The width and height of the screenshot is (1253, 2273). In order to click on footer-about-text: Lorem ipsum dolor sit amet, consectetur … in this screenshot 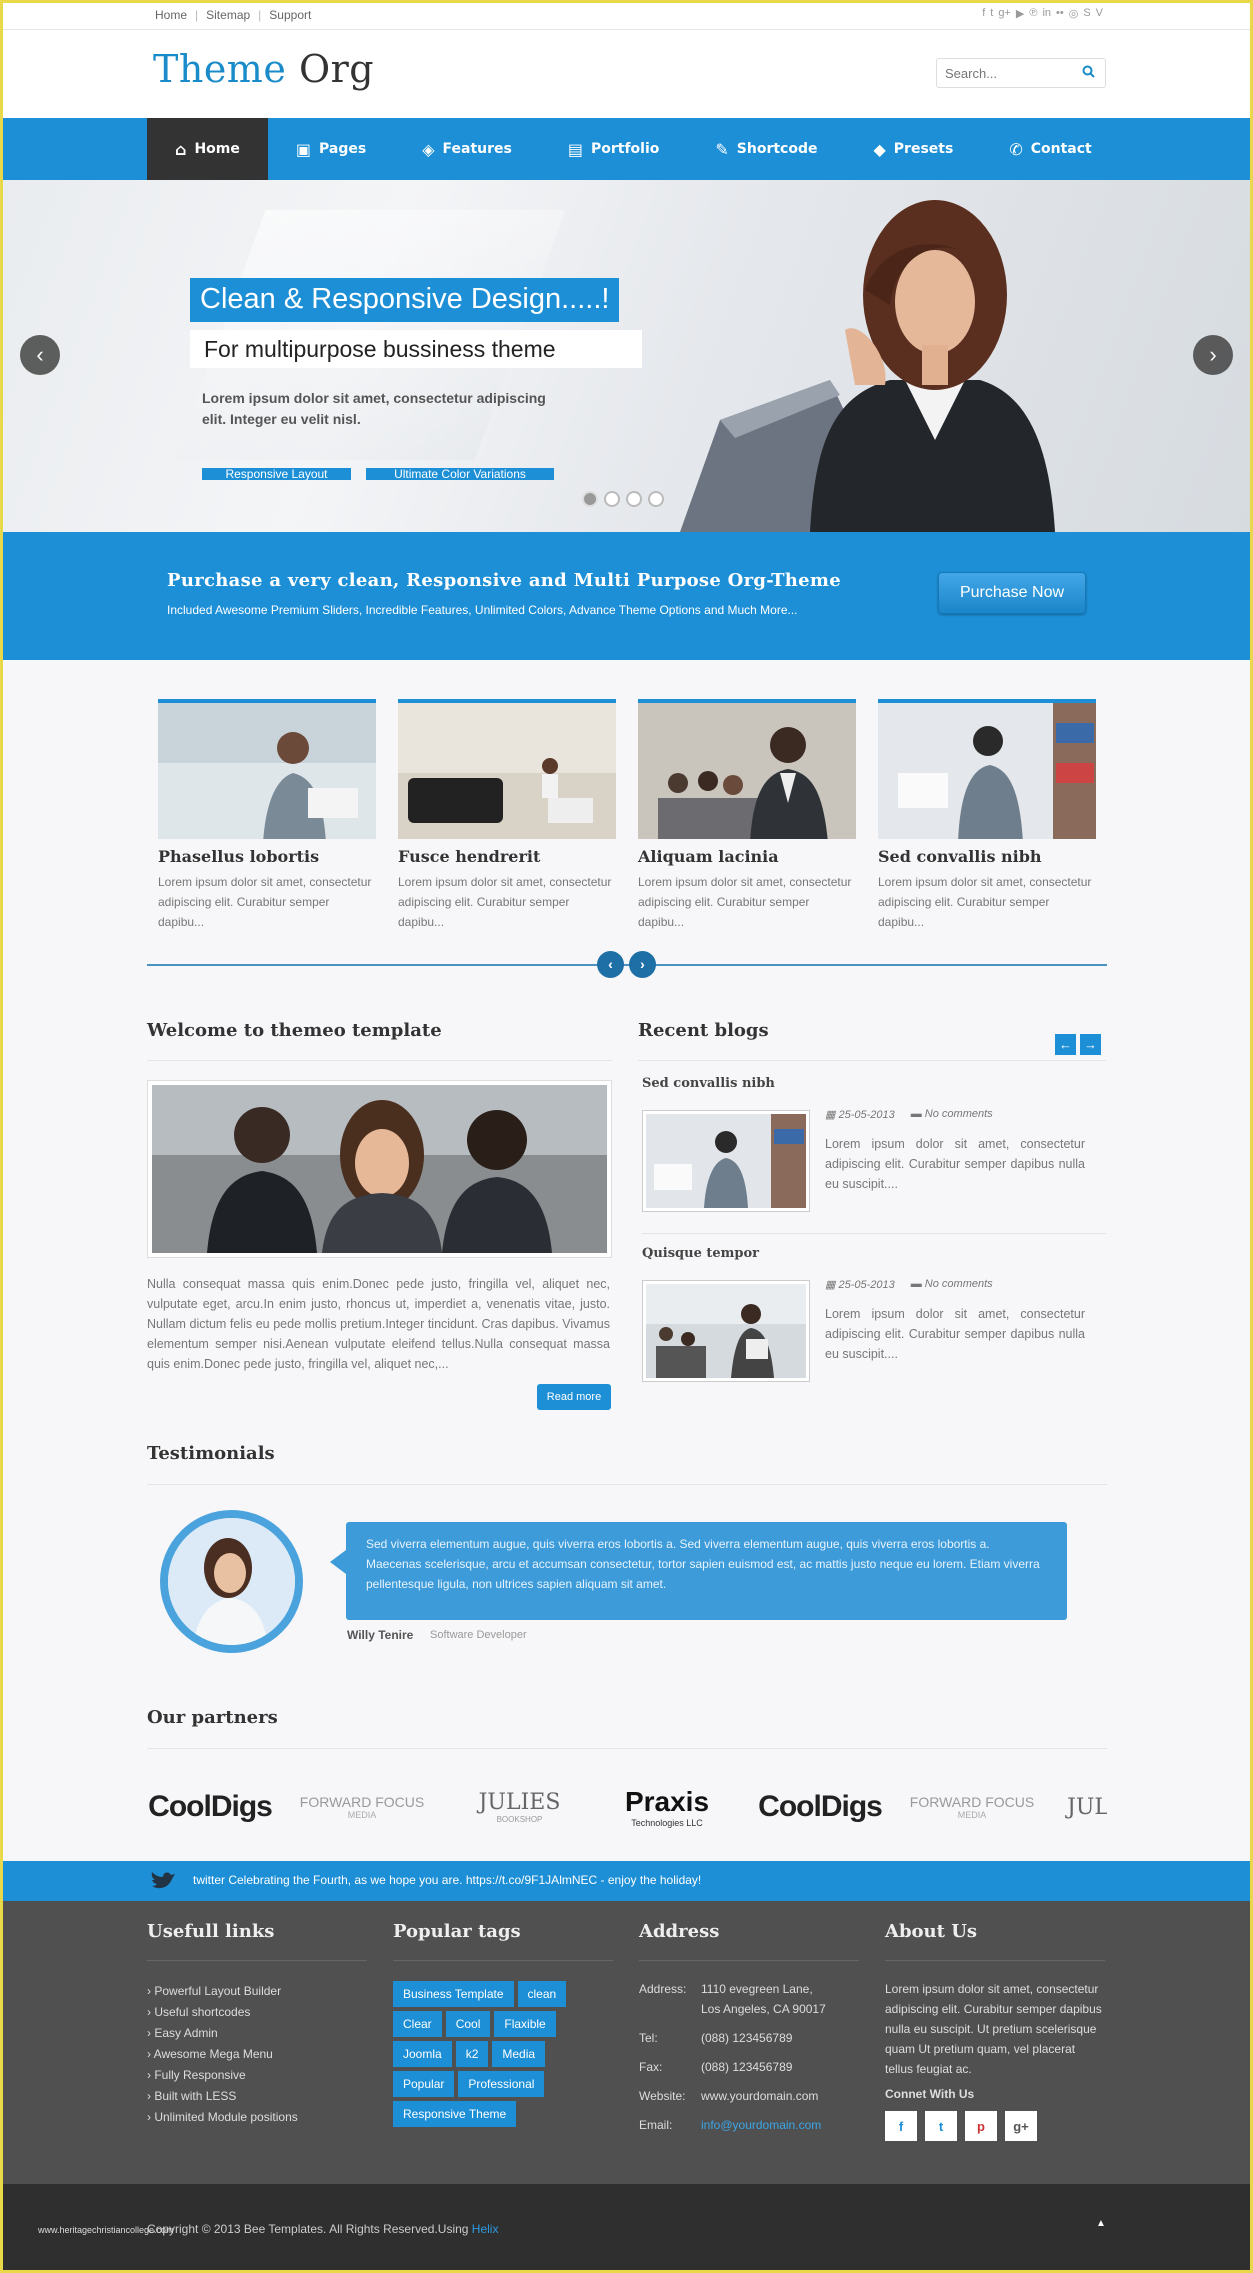, I will do `click(993, 2029)`.